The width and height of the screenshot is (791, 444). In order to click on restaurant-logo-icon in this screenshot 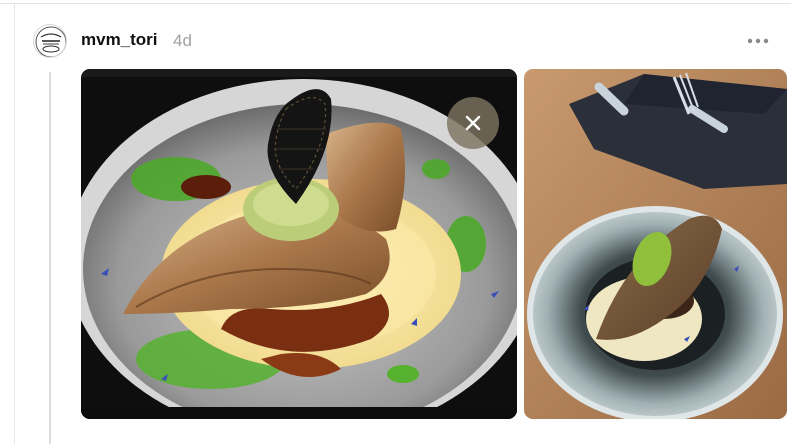, I will do `click(50, 41)`.